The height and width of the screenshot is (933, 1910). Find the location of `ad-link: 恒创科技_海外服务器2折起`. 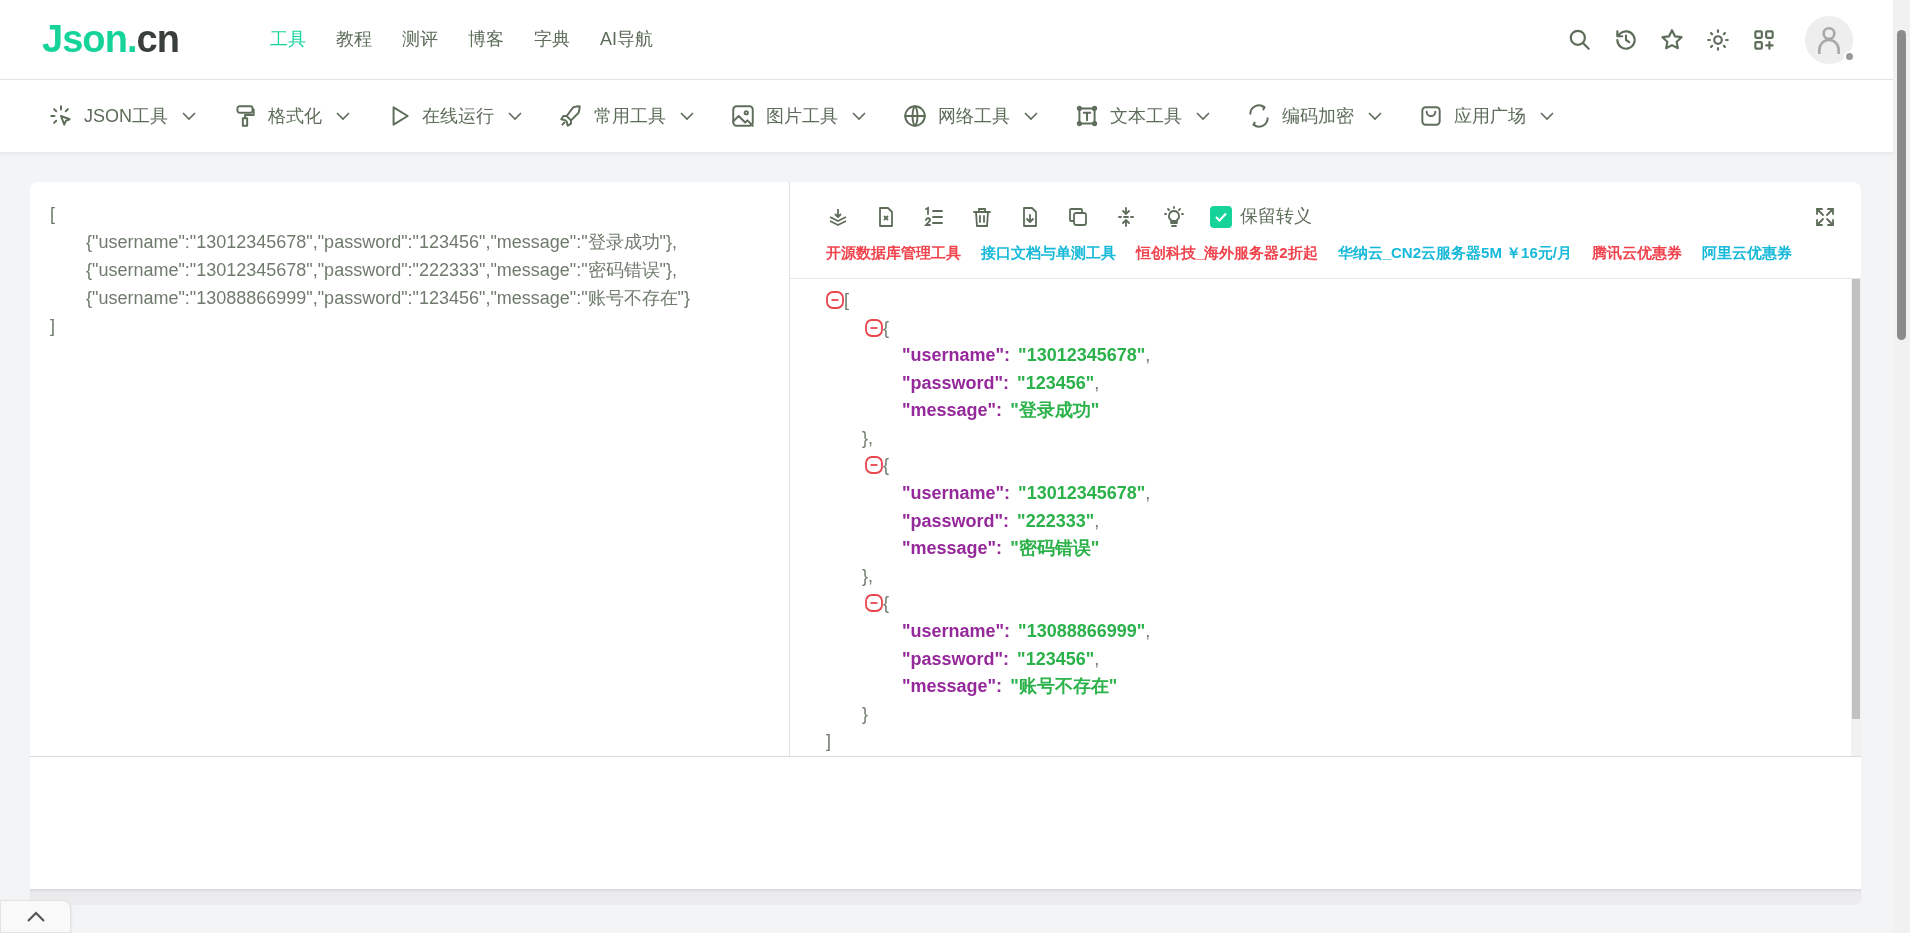

ad-link: 恒创科技_海外服务器2折起 is located at coordinates (1227, 253).